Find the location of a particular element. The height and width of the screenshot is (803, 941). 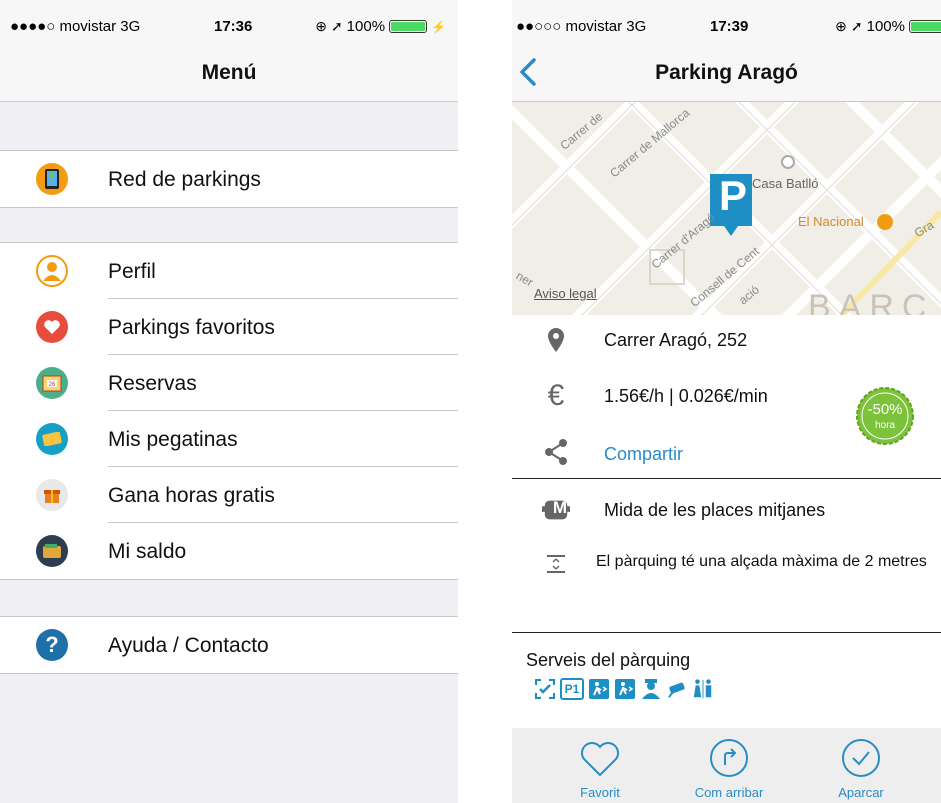

status-right: ⊕ ➚ 100% ⚡ is located at coordinates (380, 26).